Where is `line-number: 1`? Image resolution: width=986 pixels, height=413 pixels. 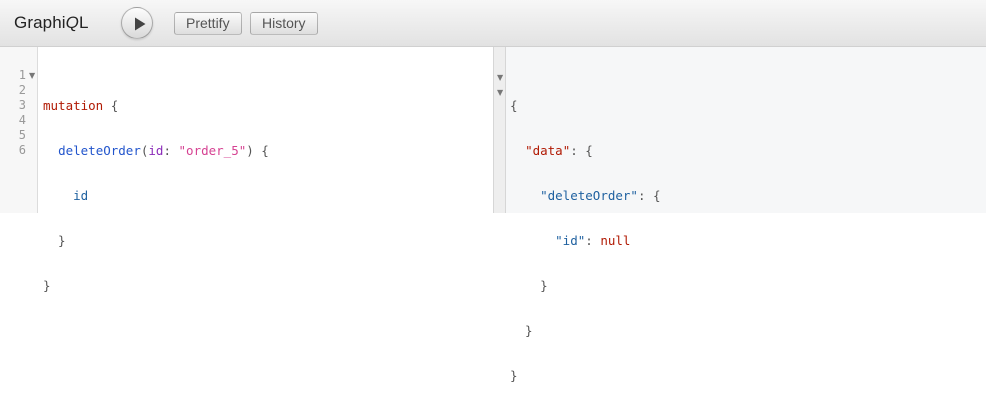 line-number: 1 is located at coordinates (22, 75).